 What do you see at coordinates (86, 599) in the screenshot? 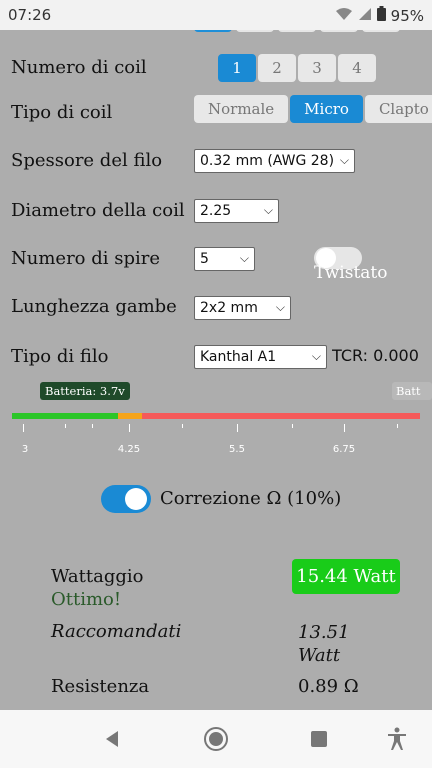
I see `wattage-status: Ottimo!` at bounding box center [86, 599].